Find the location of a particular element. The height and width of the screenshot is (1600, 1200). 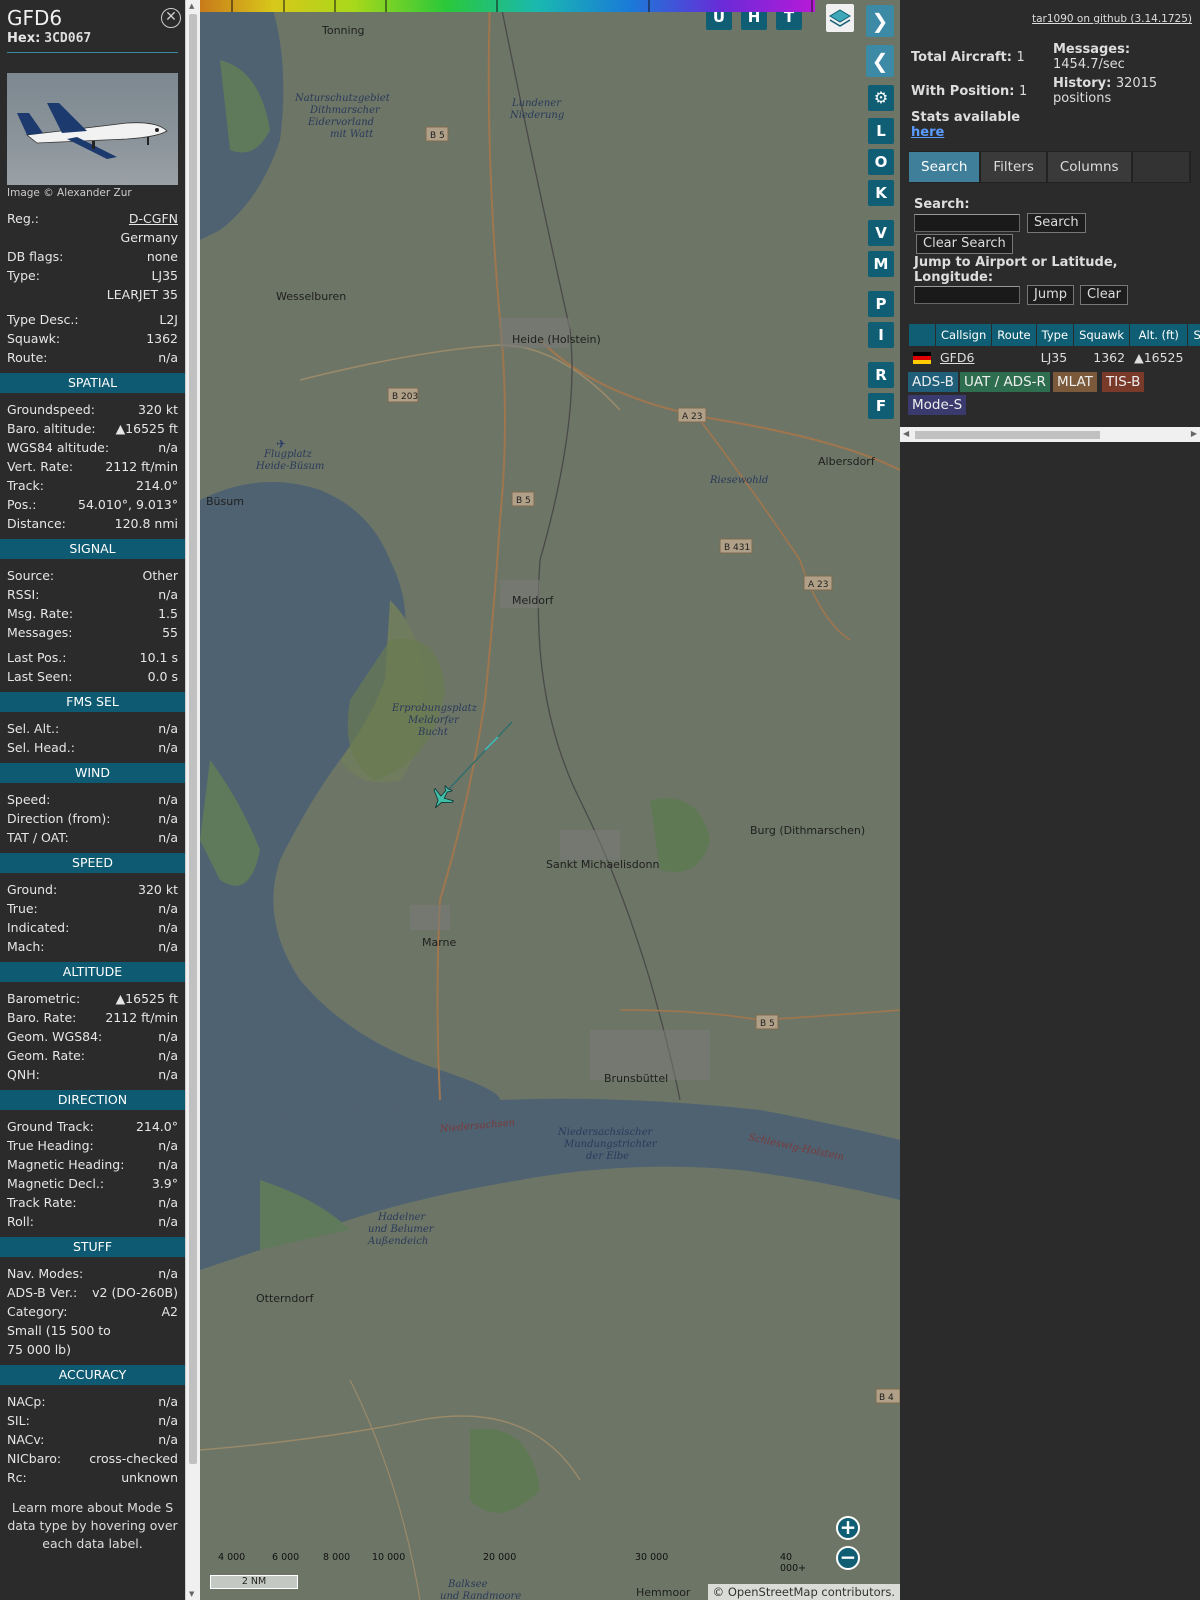

toggle-m-button: M is located at coordinates (881, 264).